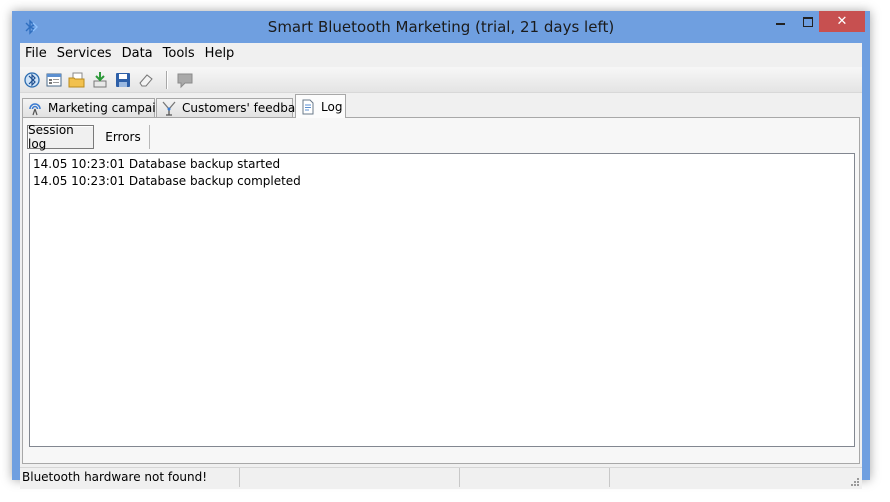 The width and height of the screenshot is (890, 502). Describe the element at coordinates (84, 54) in the screenshot. I see `menu-services: Services` at that location.